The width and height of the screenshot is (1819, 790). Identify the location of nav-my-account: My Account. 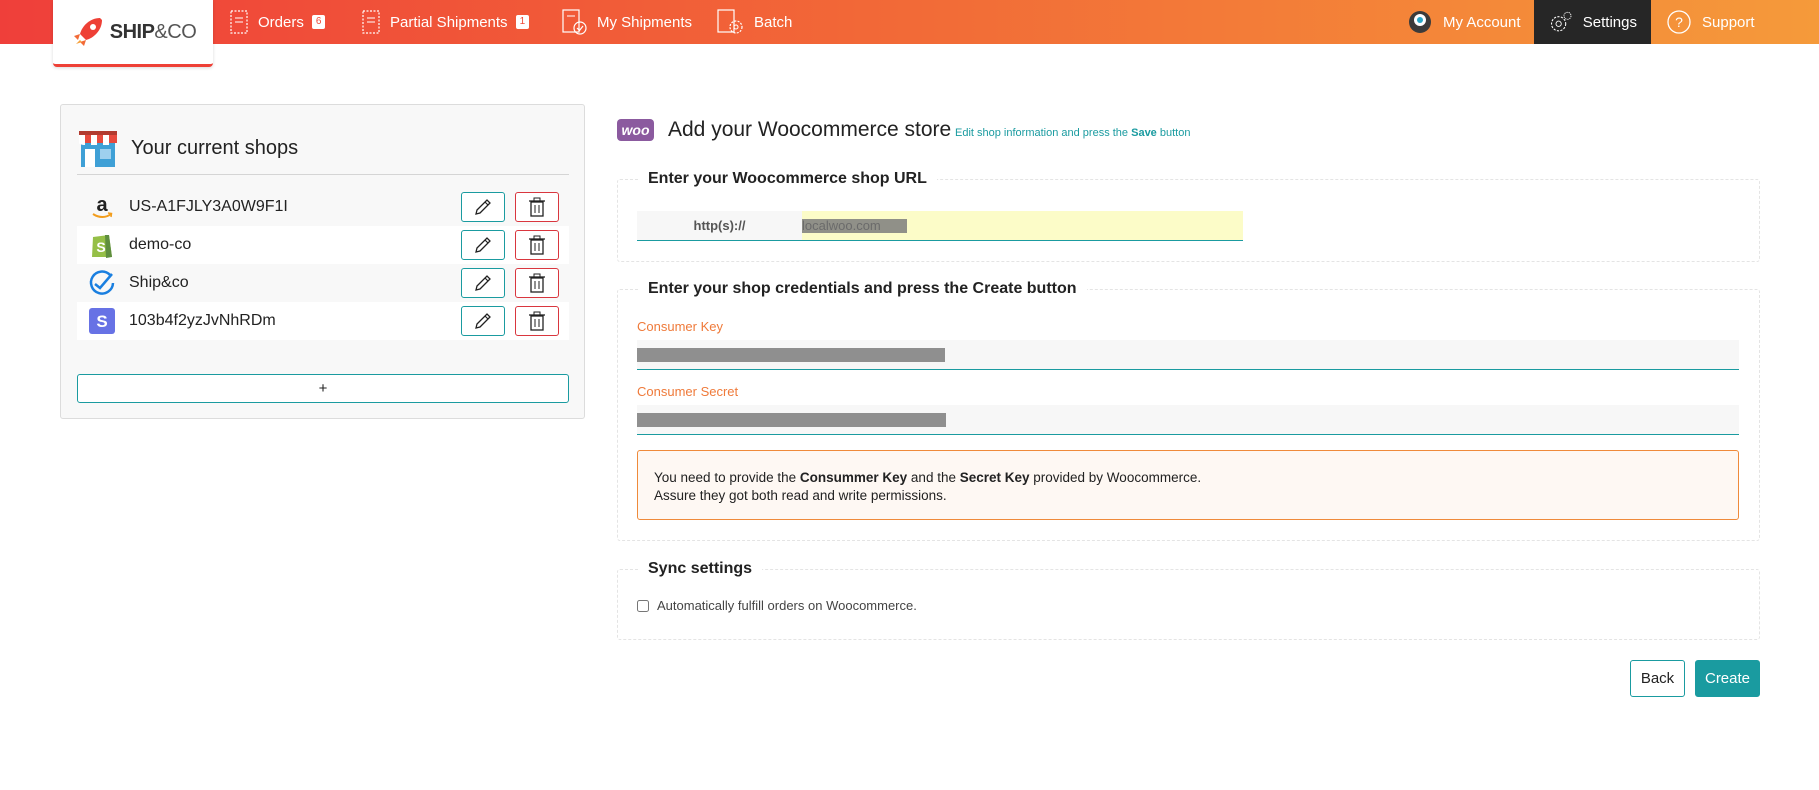
(1464, 22).